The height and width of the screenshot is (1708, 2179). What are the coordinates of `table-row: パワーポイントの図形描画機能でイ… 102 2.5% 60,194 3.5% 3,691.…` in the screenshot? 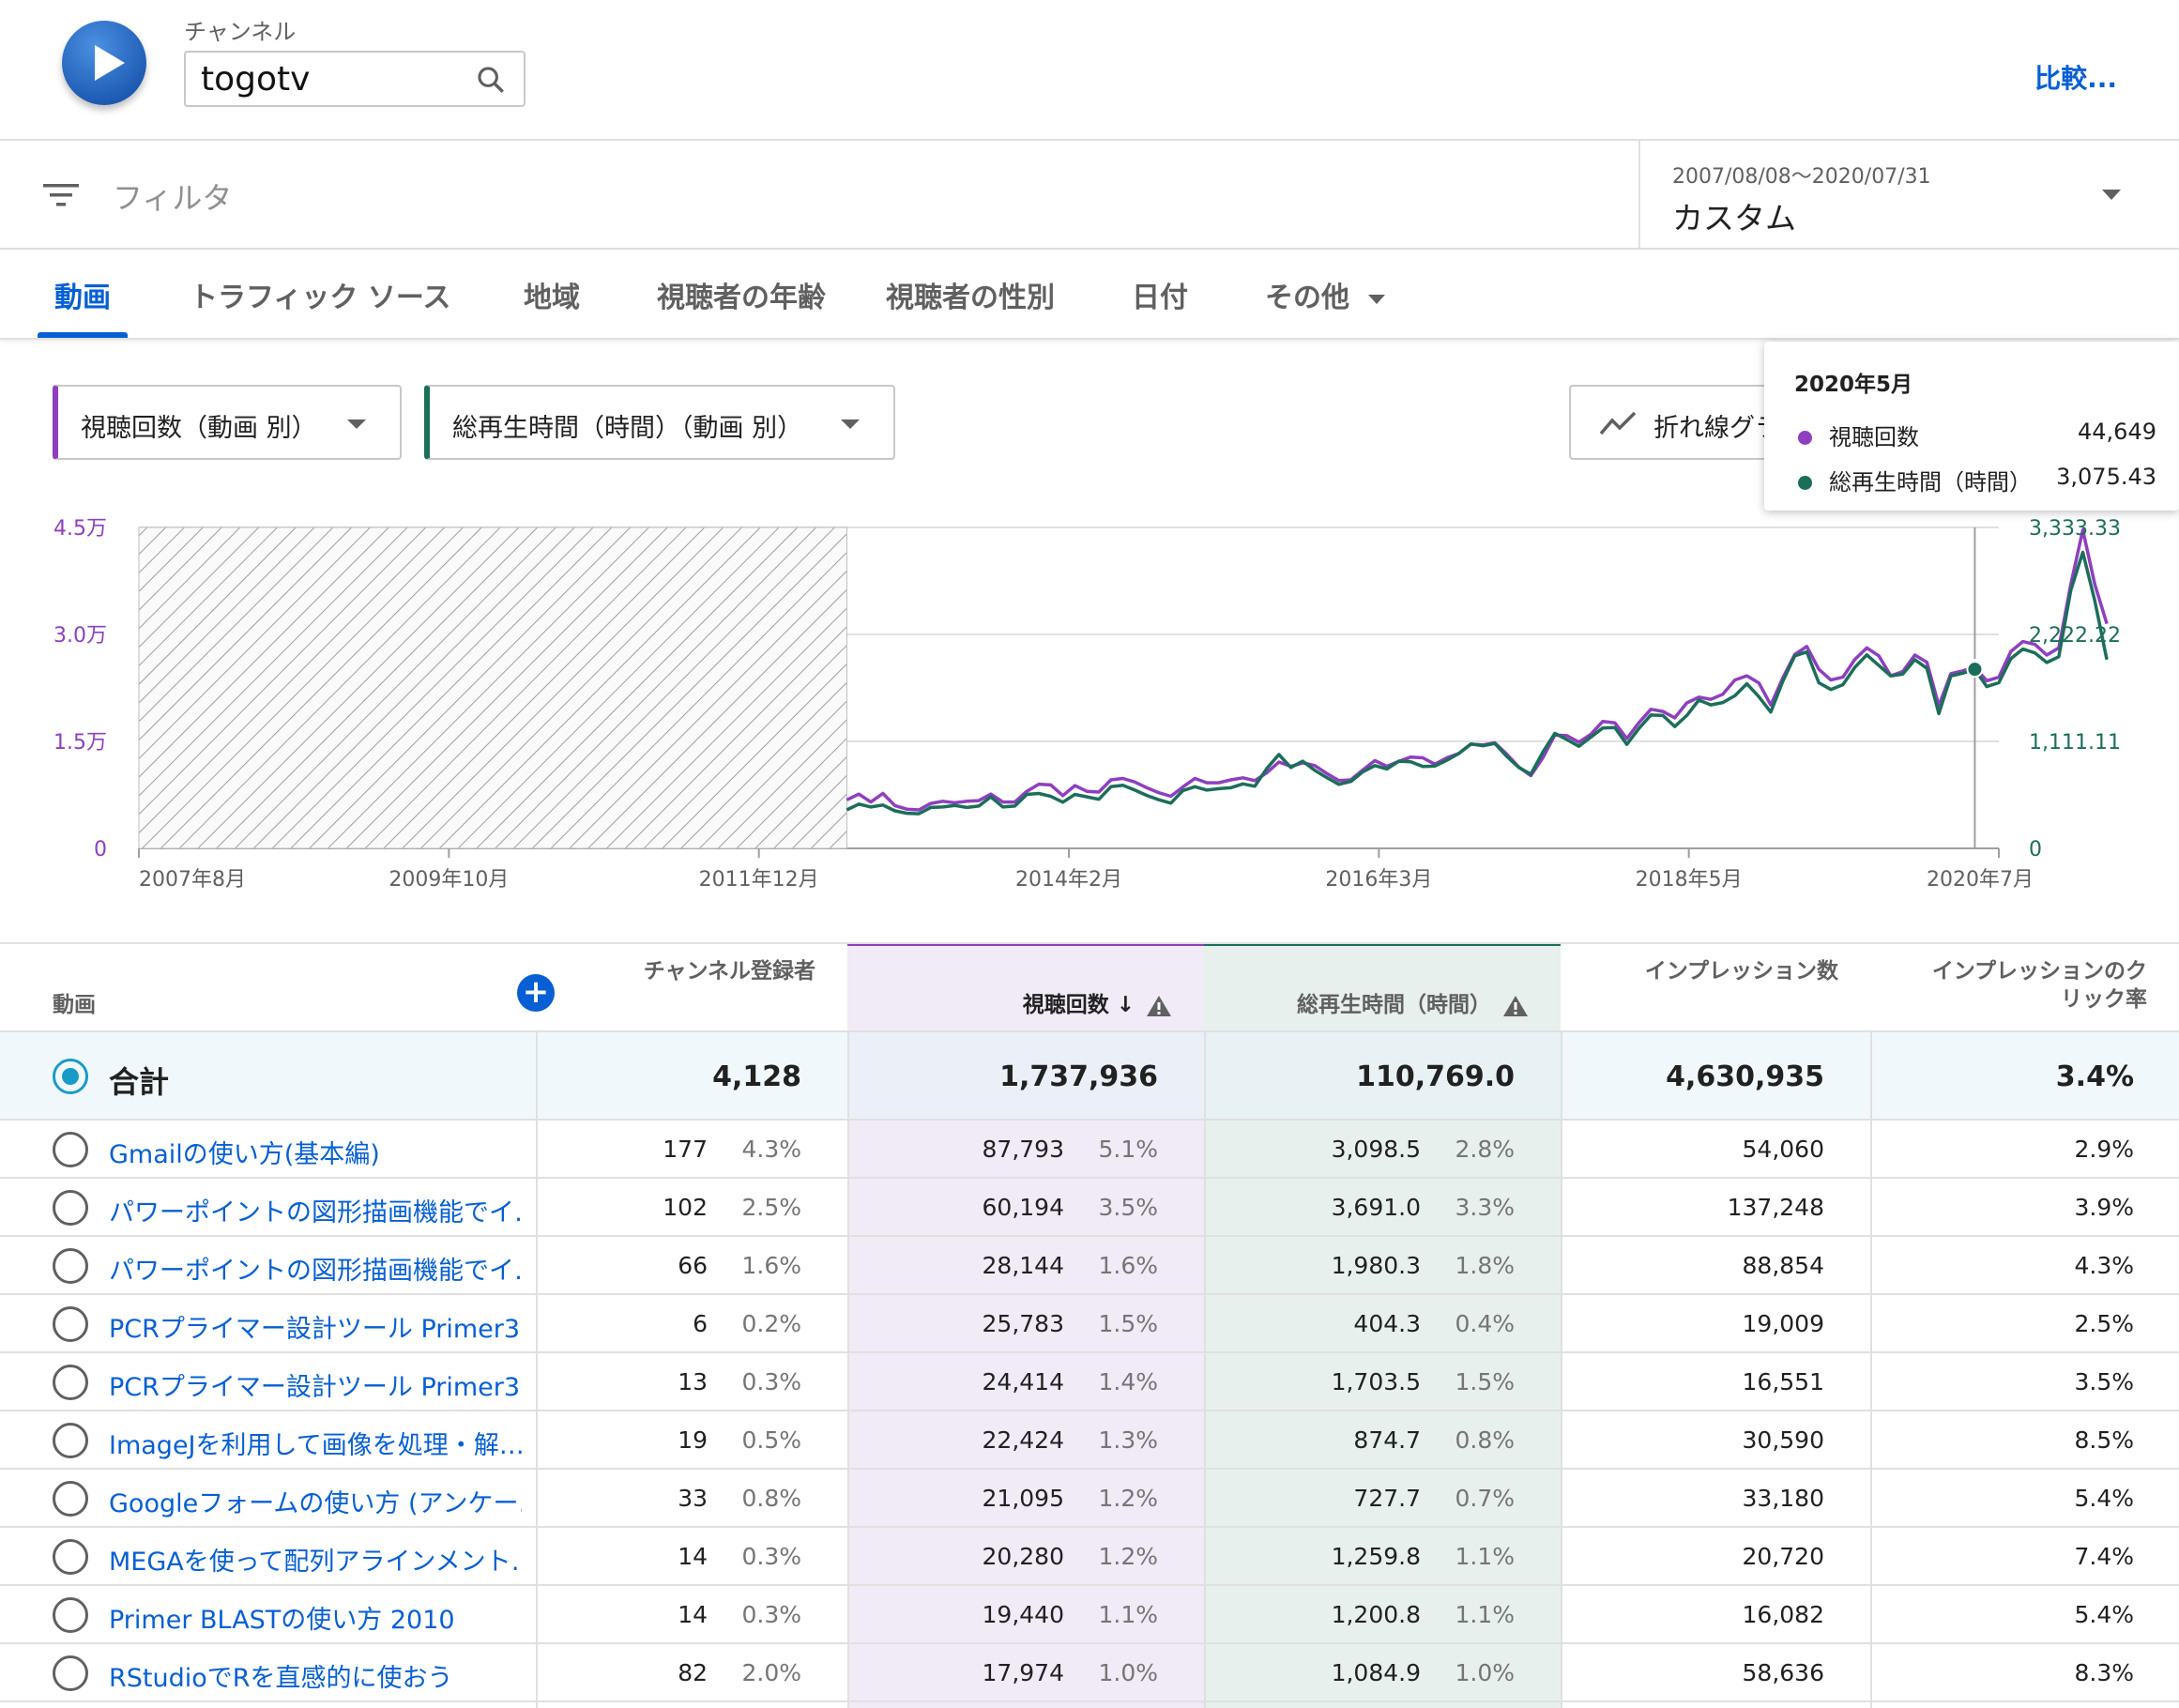 It's located at (1089, 1208).